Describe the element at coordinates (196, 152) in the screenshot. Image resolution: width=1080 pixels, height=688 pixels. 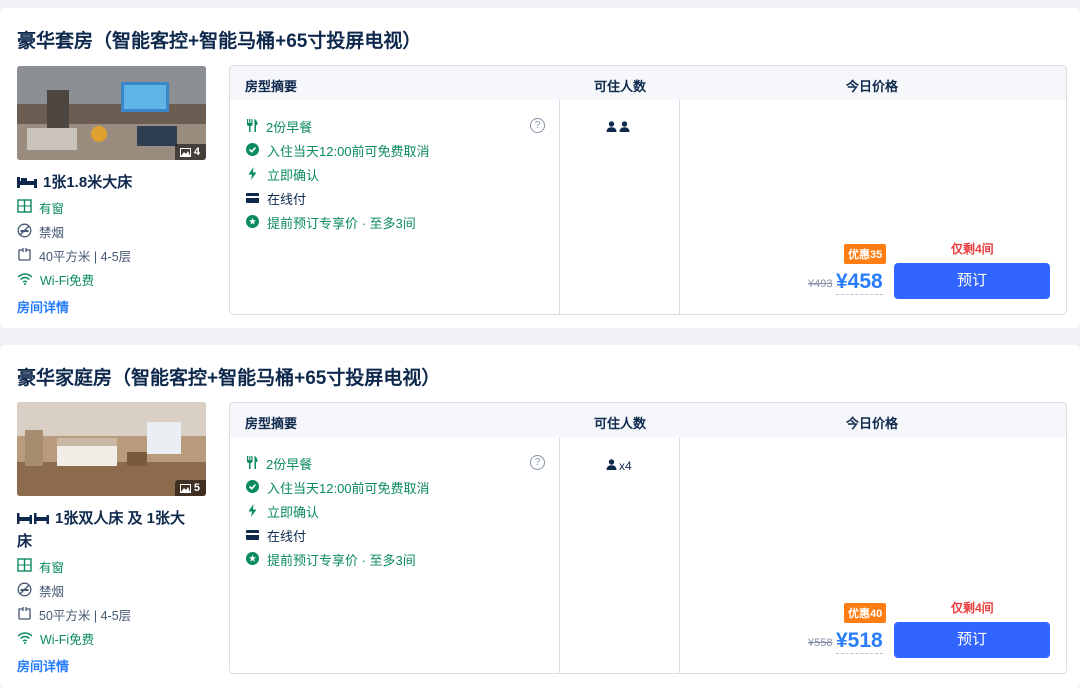
I see `photo-count: 4` at that location.